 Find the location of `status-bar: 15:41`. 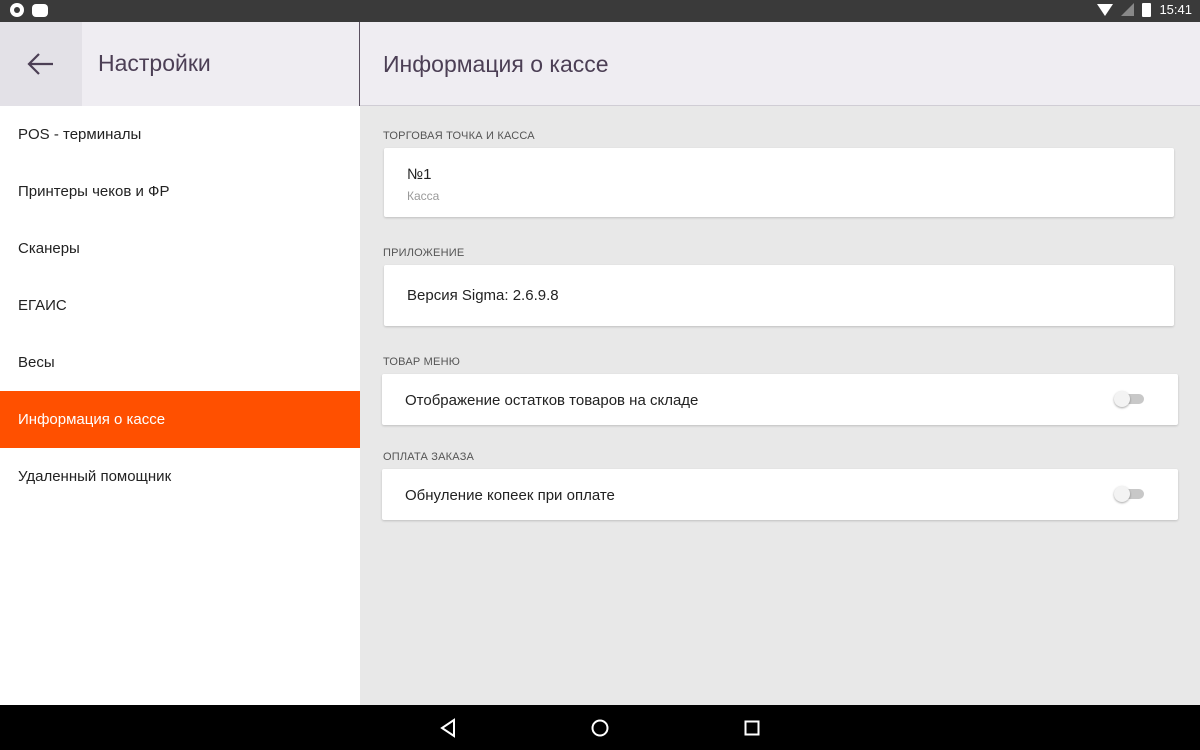

status-bar: 15:41 is located at coordinates (600, 11).